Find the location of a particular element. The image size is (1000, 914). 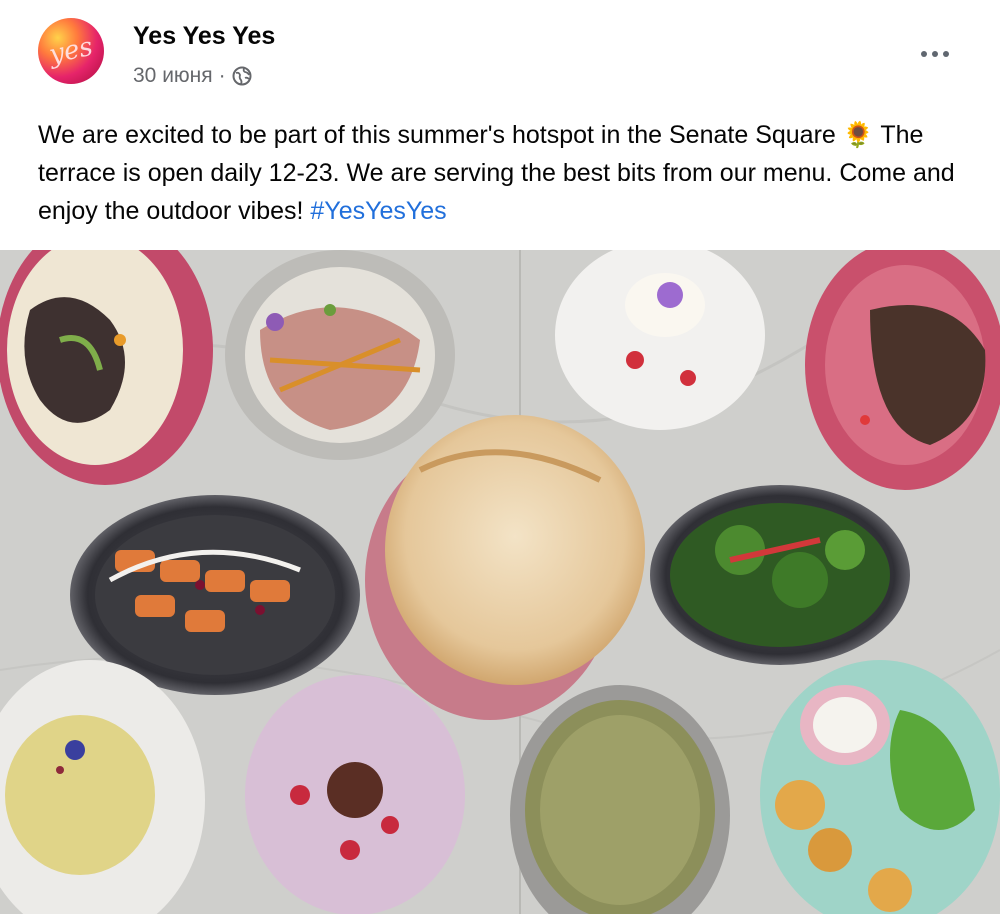

more-options-icon is located at coordinates (935, 54).